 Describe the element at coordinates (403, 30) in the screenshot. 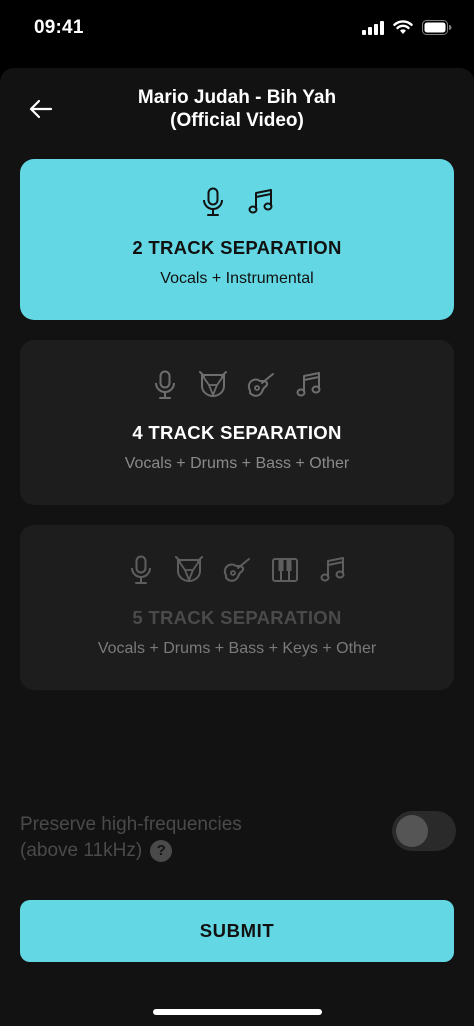

I see `wifi-icon` at that location.